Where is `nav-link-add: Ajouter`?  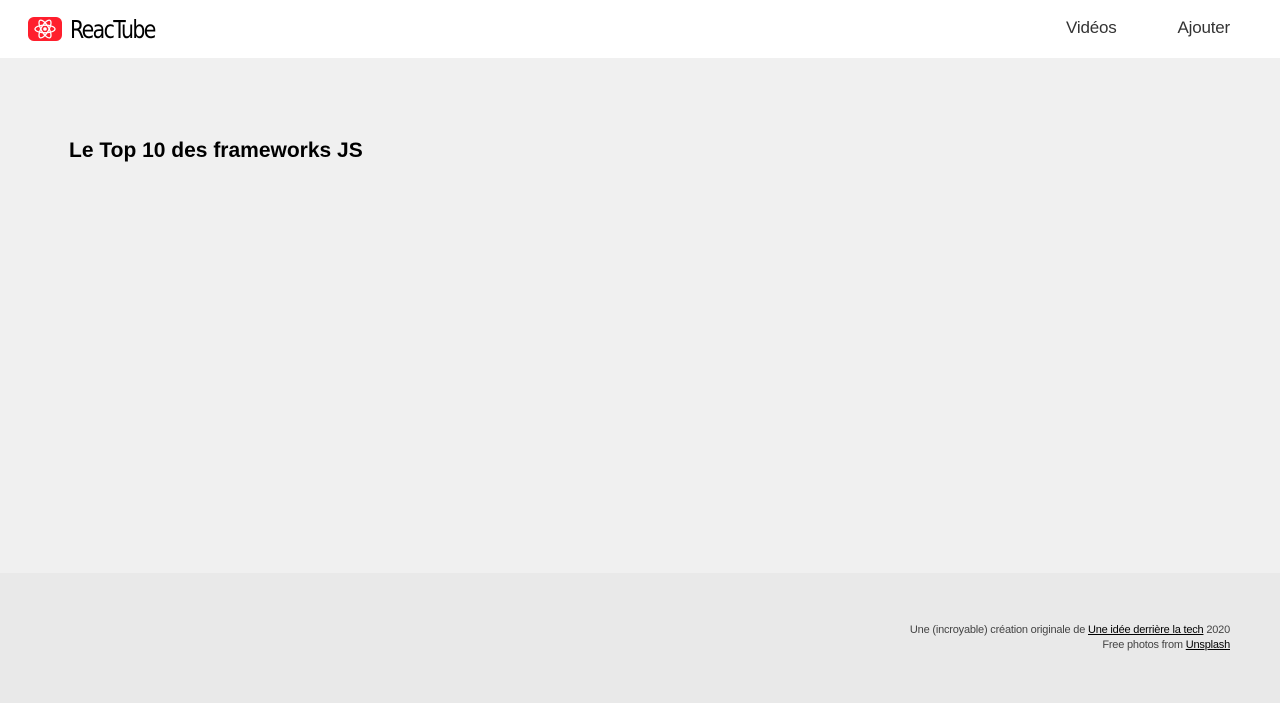 nav-link-add: Ajouter is located at coordinates (1204, 28).